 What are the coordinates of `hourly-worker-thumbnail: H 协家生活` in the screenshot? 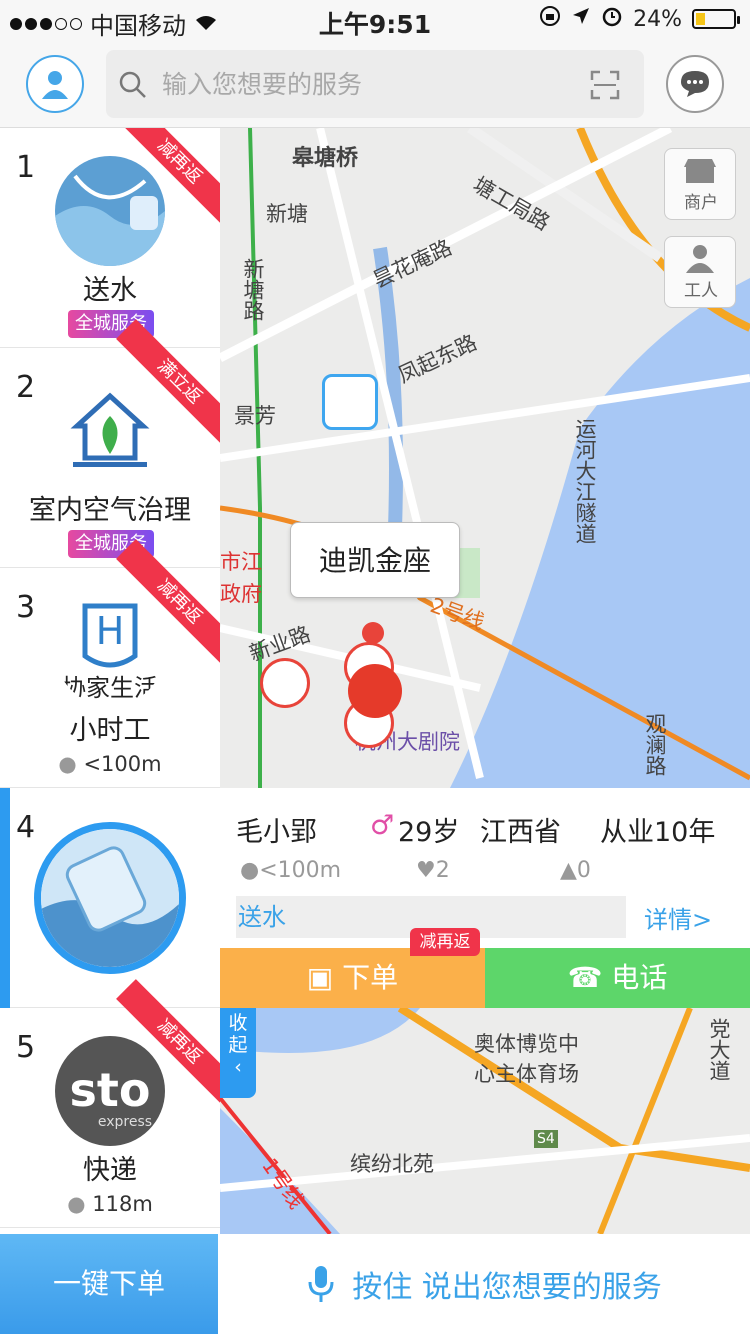 It's located at (110, 651).